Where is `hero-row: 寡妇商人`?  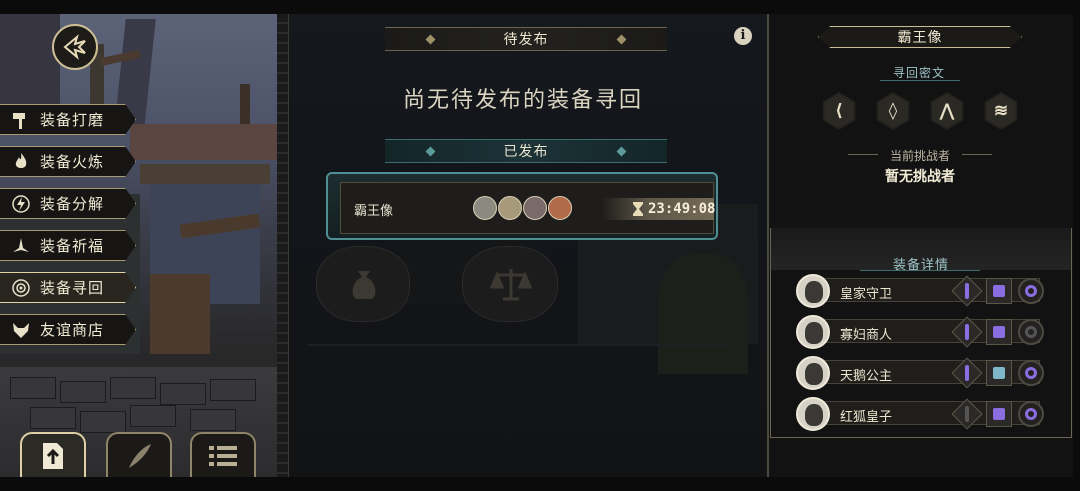 hero-row: 寡妇商人 is located at coordinates (921, 332).